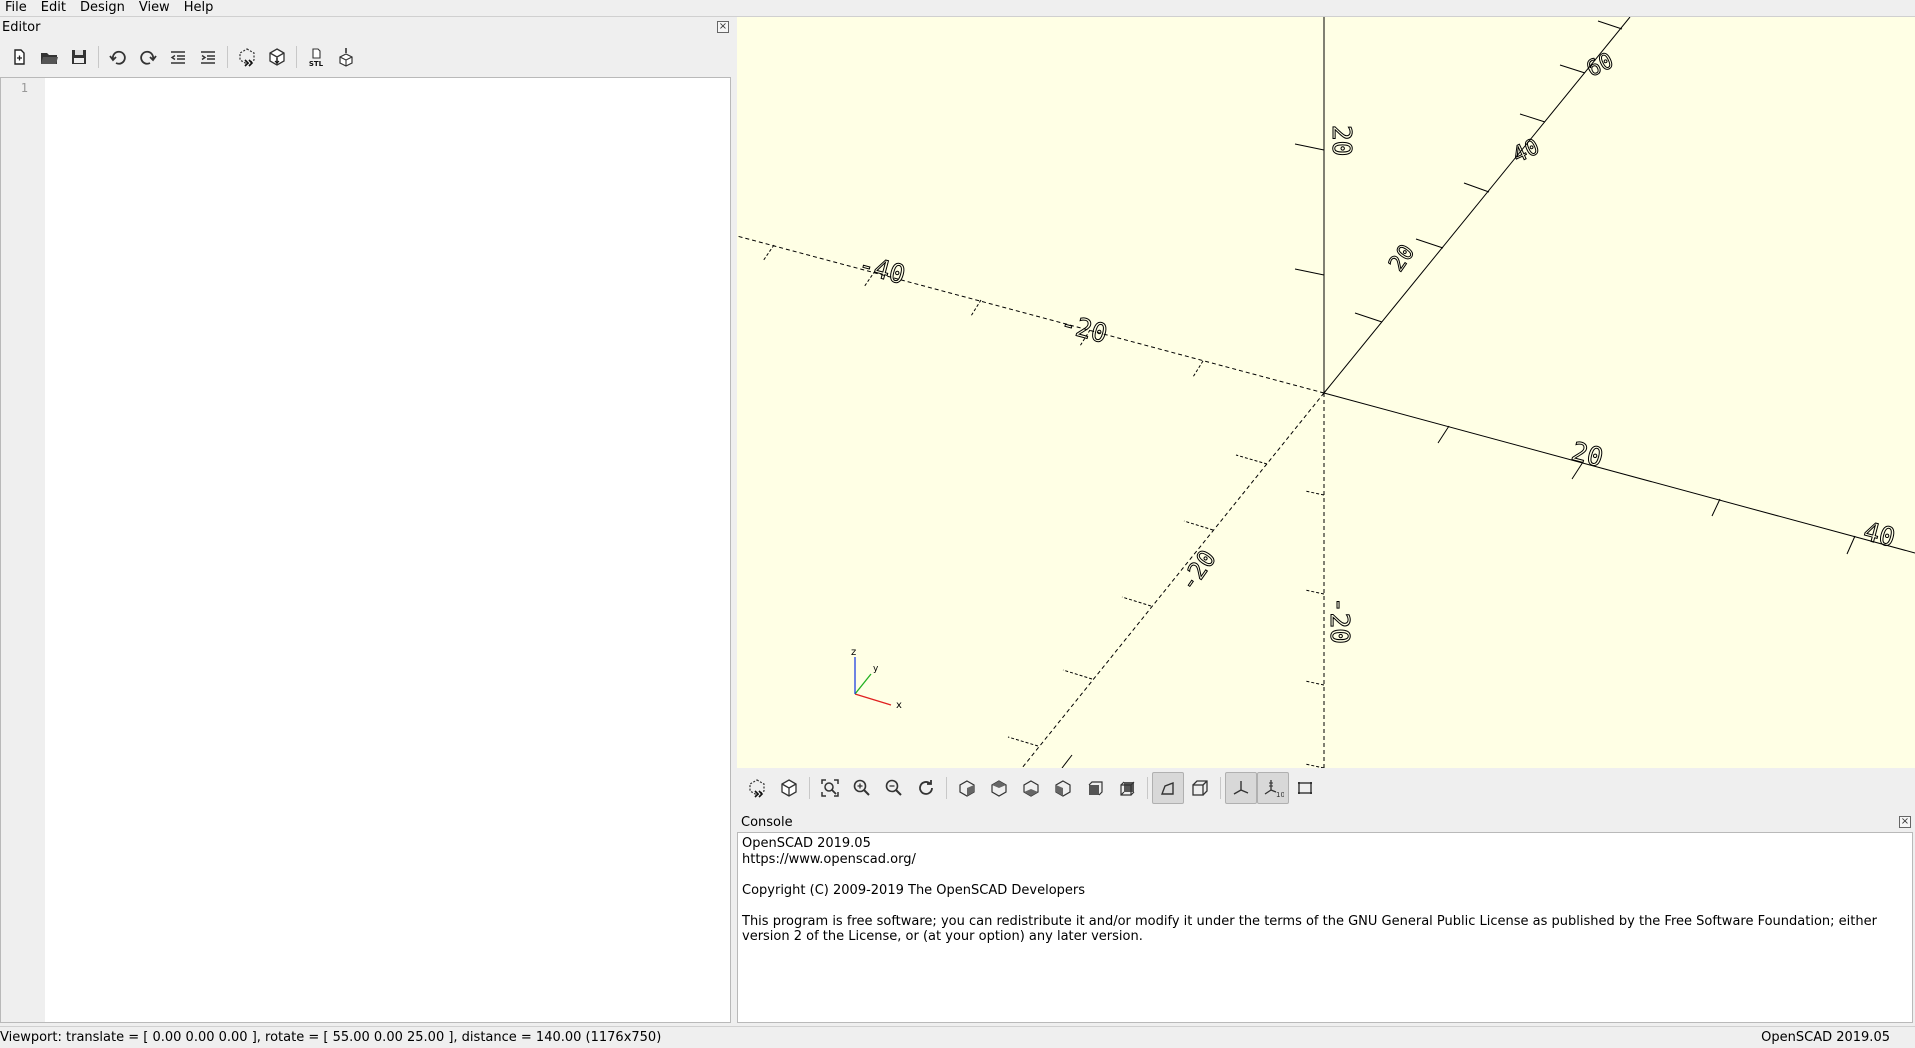  I want to click on redo-icon, so click(148, 57).